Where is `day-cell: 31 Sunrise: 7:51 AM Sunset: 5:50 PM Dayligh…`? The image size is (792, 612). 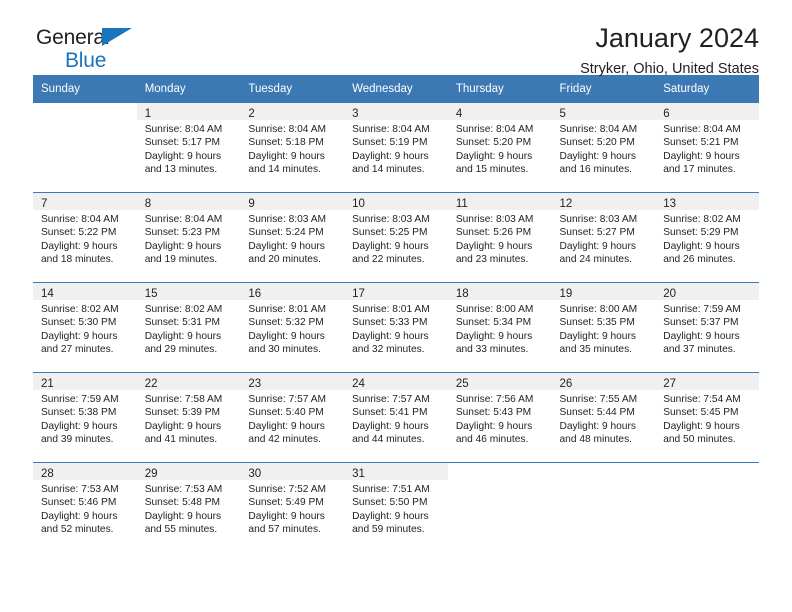
day-cell: 31 Sunrise: 7:51 AM Sunset: 5:50 PM Dayligh… is located at coordinates (396, 507).